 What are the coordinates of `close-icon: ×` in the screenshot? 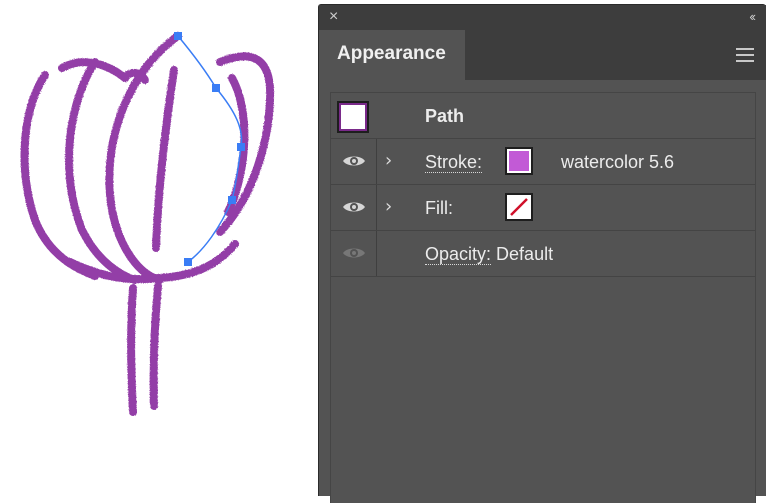 It's located at (337, 17).